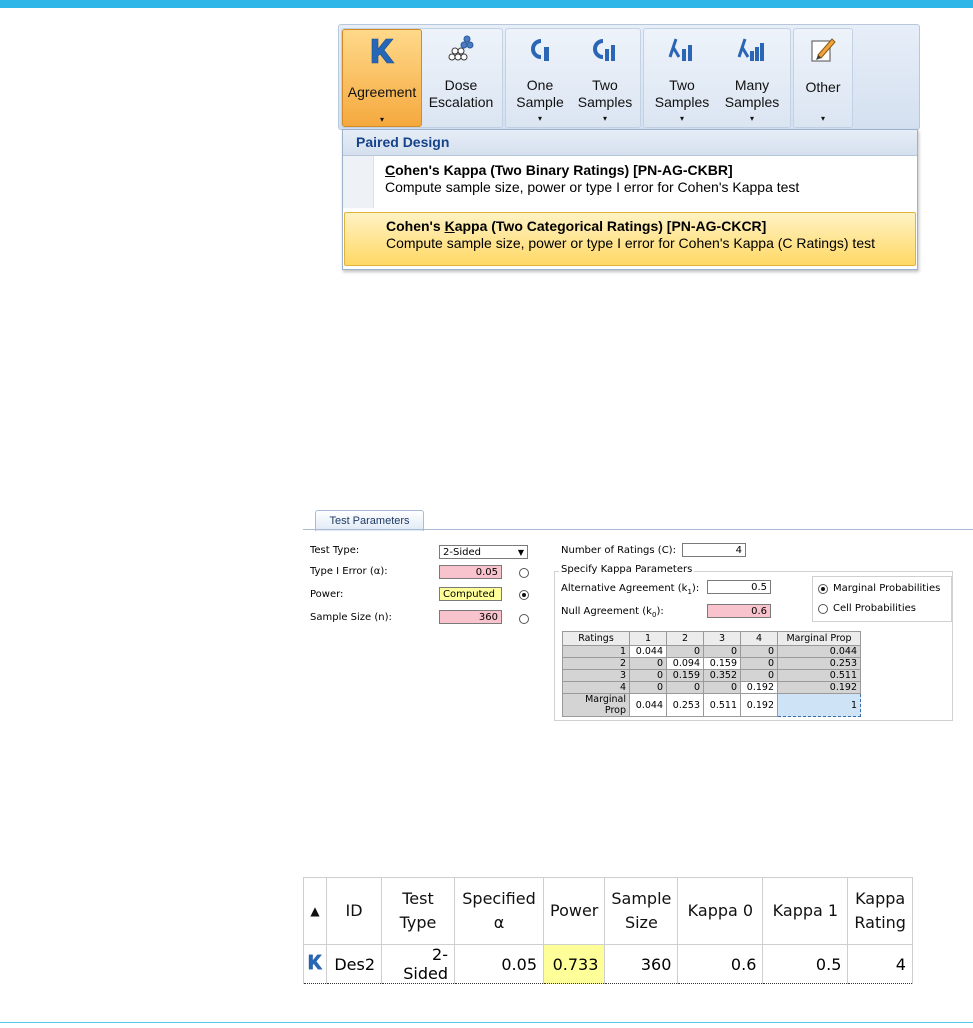 The width and height of the screenshot is (973, 1028). I want to click on many-samples-label-2: Samples, so click(752, 102).